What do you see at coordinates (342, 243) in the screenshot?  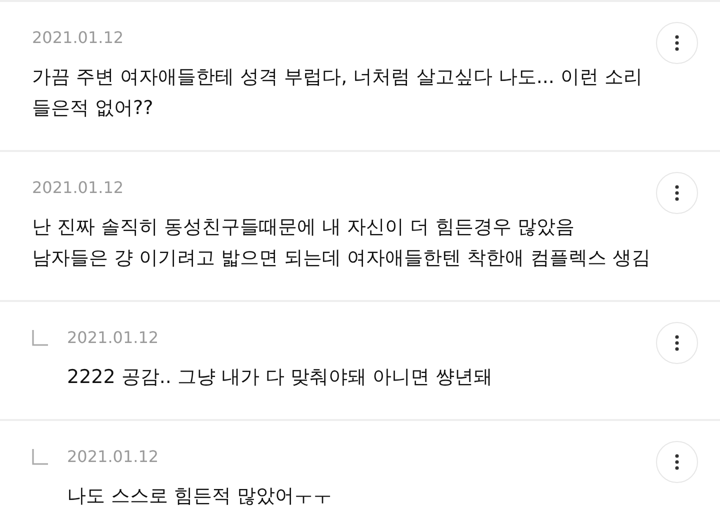 I see `comment-text: 난 진짜 솔직히 동성친구들때문에 내 자신이 더 힘든경우 많았음 남자들은 걍 이기려고 밟으면 되는데 여자애들한텐 착한애 컴플렉스 생김` at bounding box center [342, 243].